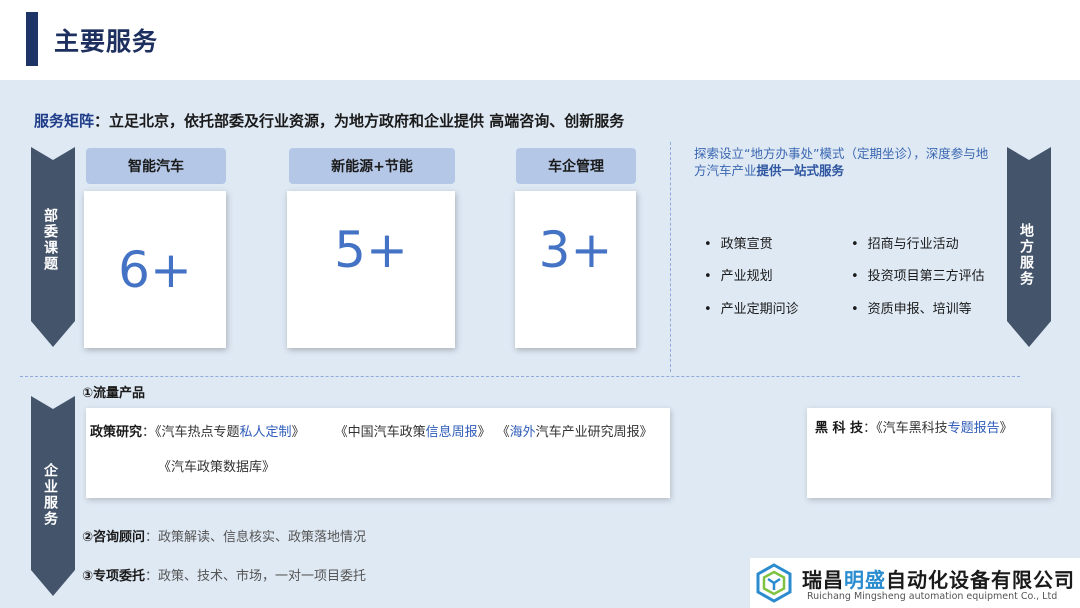 This screenshot has height=608, width=1080. I want to click on company-name-accent: 明盛, so click(865, 580).